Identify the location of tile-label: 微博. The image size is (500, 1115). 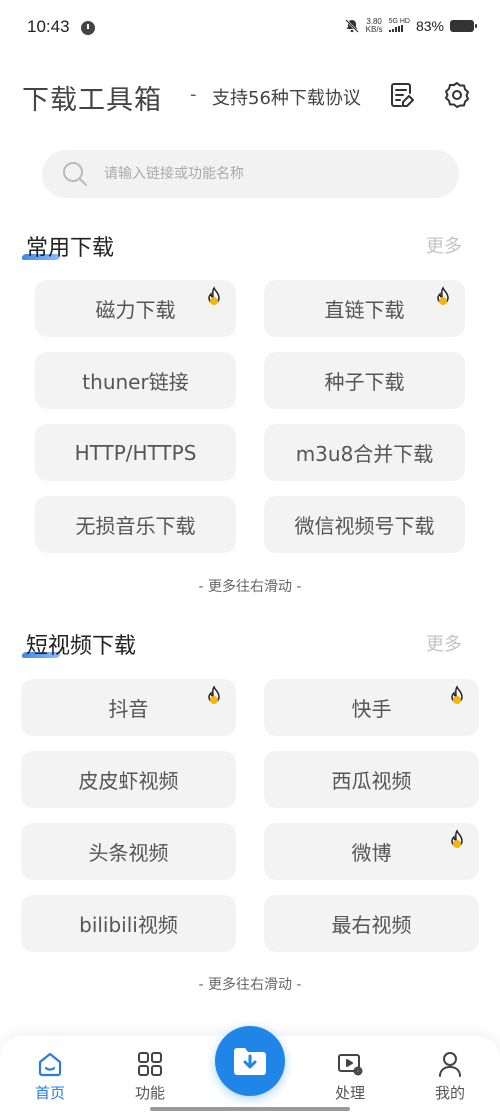
(371, 853).